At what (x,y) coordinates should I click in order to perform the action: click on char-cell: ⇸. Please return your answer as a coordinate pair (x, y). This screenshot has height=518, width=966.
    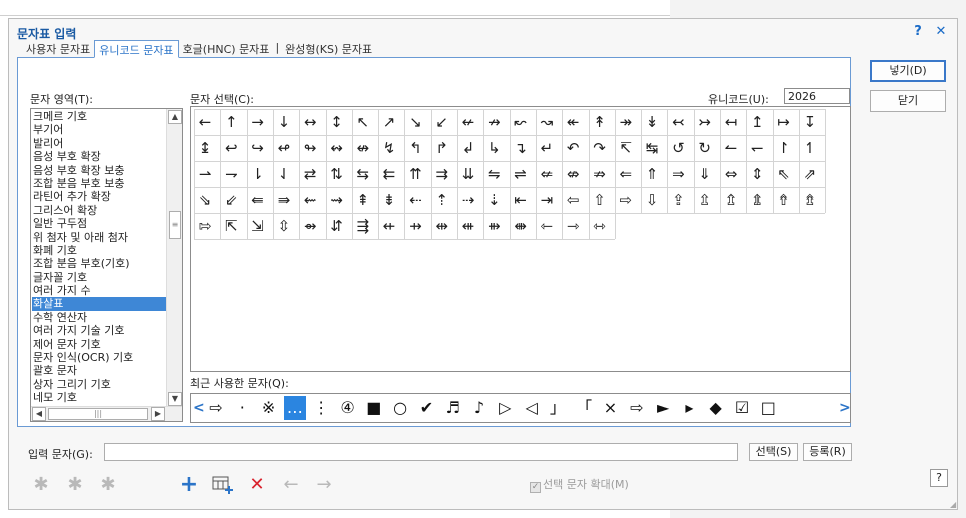
    Looking at the image, I should click on (415, 226).